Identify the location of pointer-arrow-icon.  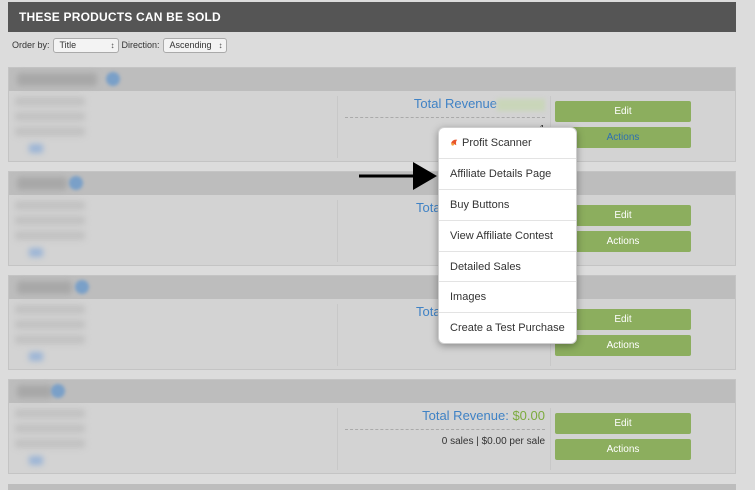
(398, 176).